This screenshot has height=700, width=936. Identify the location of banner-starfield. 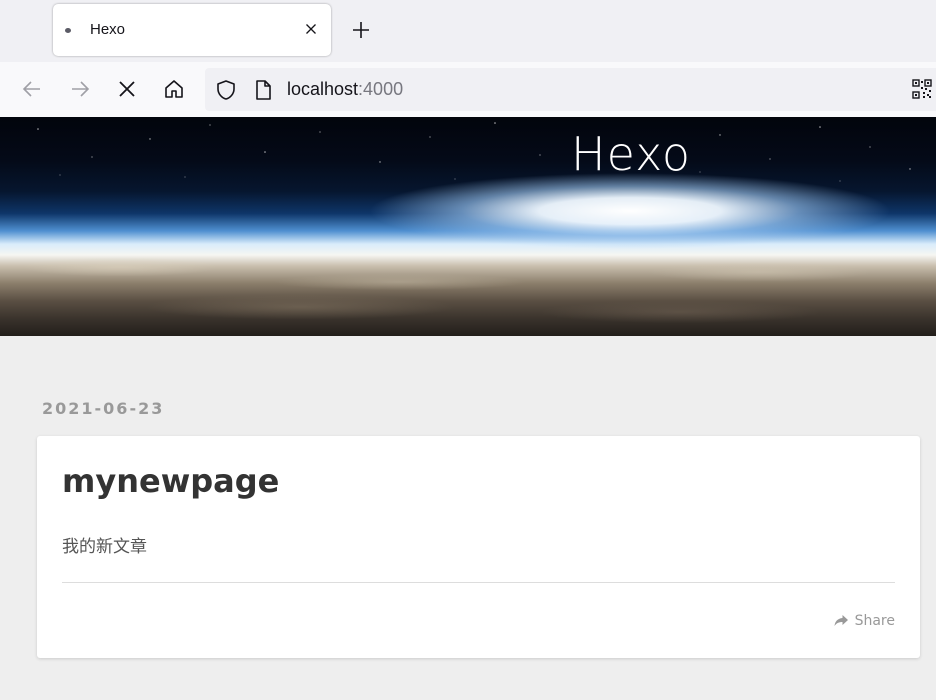
(474, 152).